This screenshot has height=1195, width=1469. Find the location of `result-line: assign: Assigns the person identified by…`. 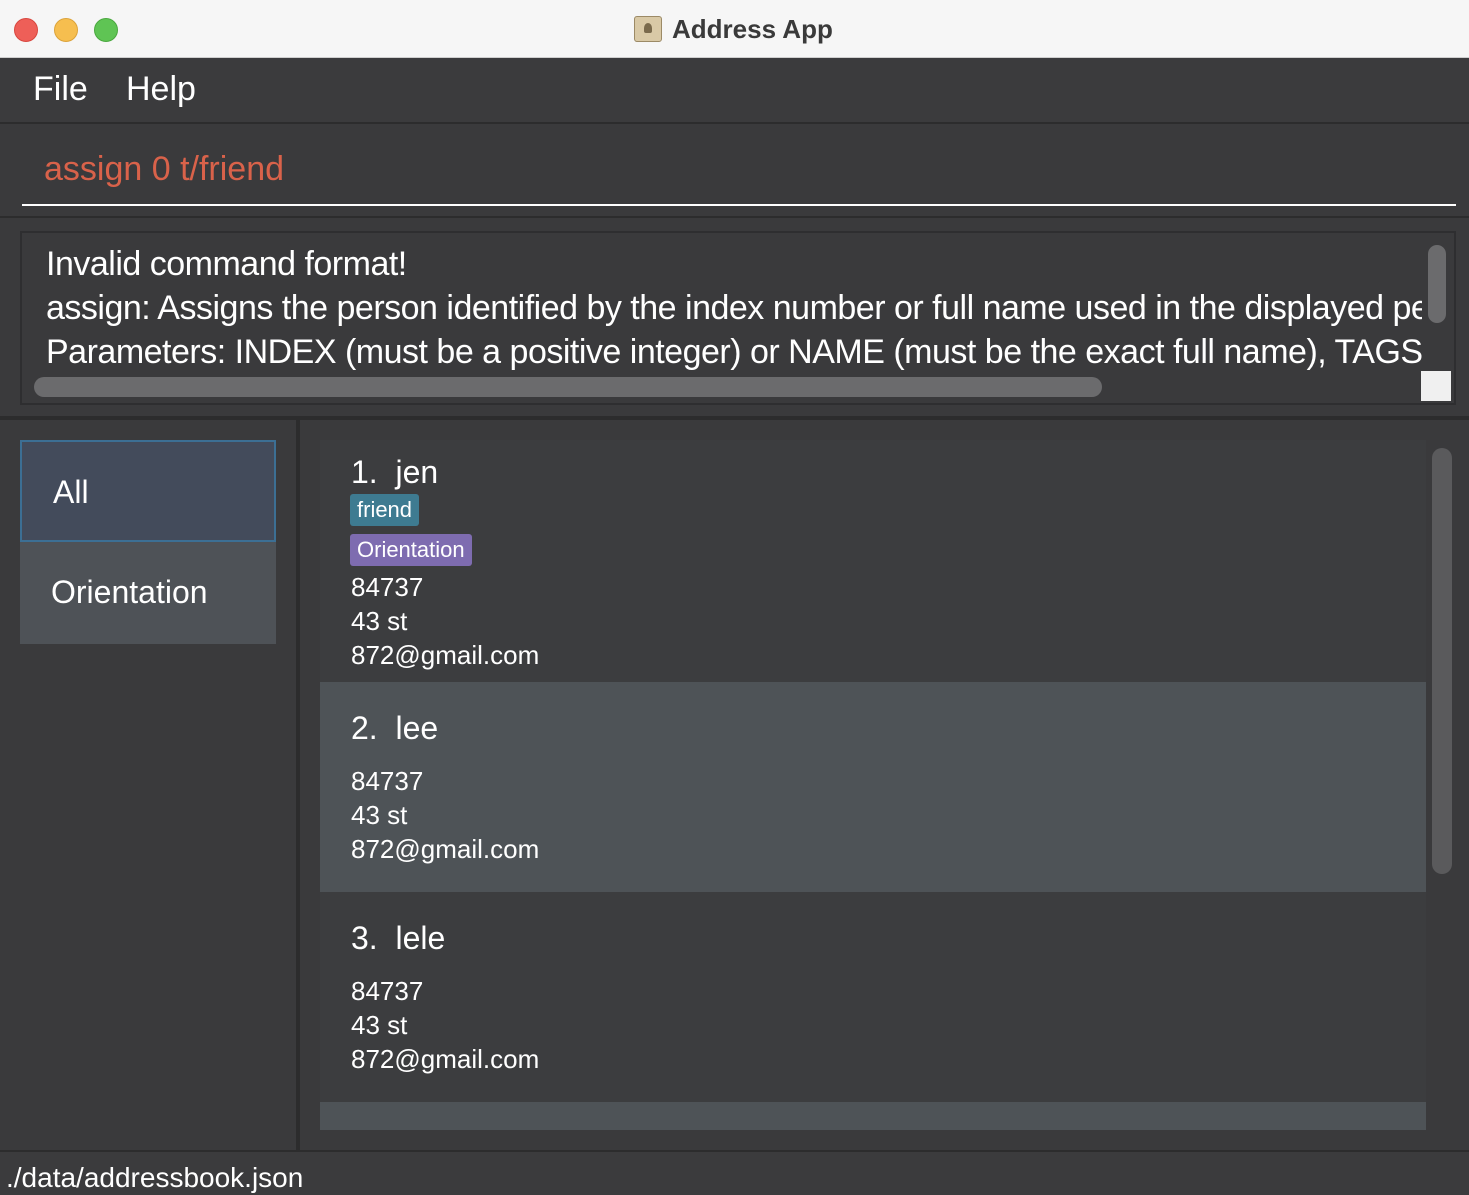

result-line: assign: Assigns the person identified by… is located at coordinates (734, 308).